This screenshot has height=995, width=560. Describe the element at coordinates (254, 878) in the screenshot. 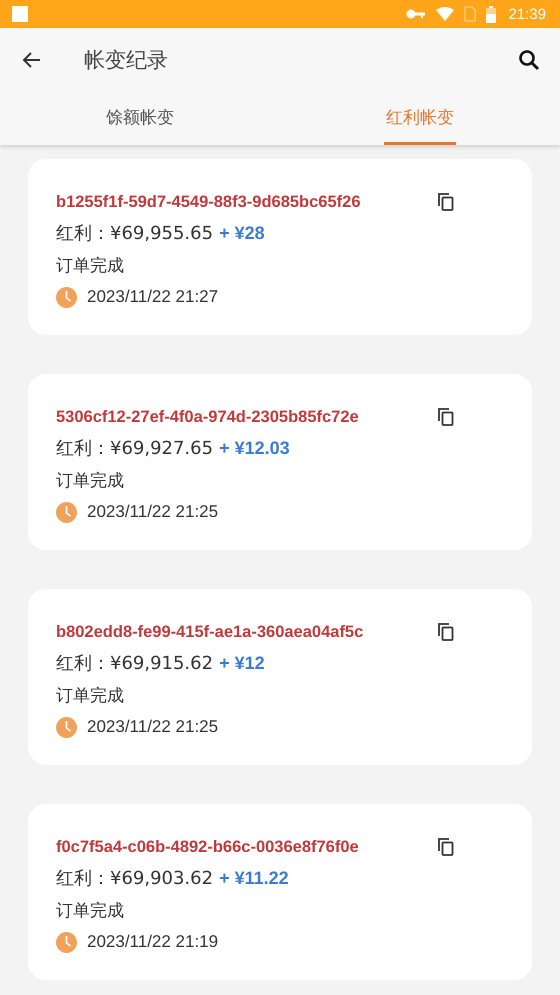

I see `bonus-change: + ¥11.22` at that location.